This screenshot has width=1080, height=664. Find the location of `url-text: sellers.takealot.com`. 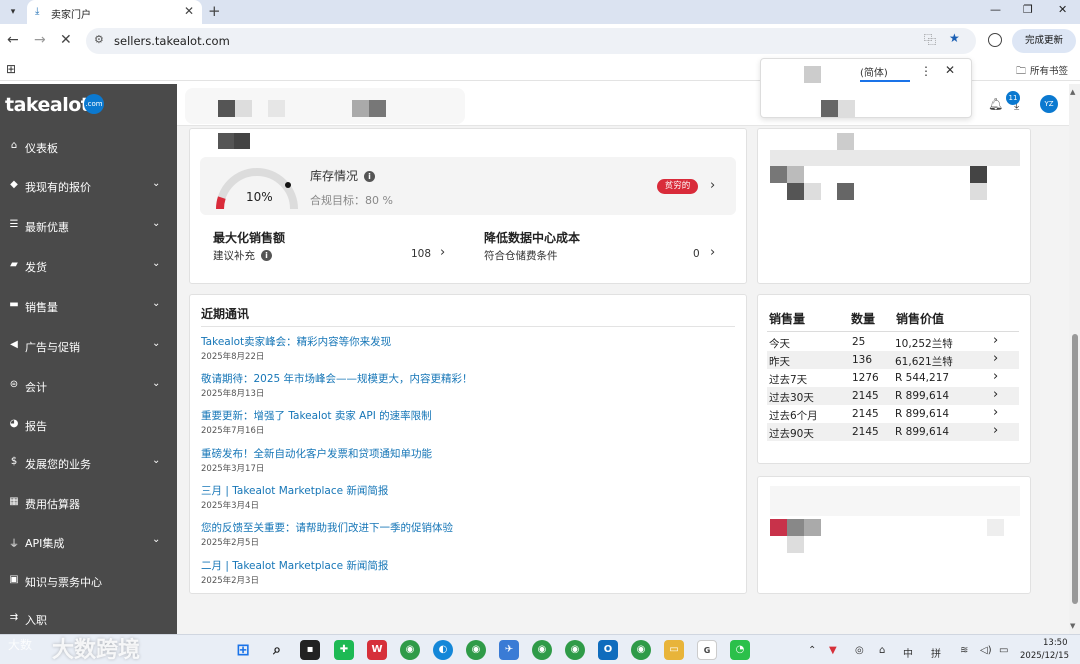

url-text: sellers.takealot.com is located at coordinates (172, 41).